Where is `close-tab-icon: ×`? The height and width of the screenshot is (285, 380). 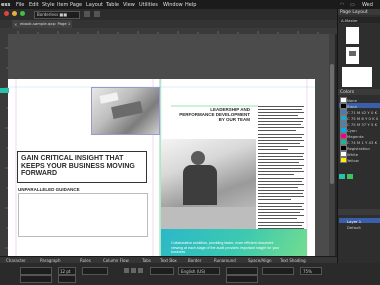
close-tab-icon: × is located at coordinates (15, 24).